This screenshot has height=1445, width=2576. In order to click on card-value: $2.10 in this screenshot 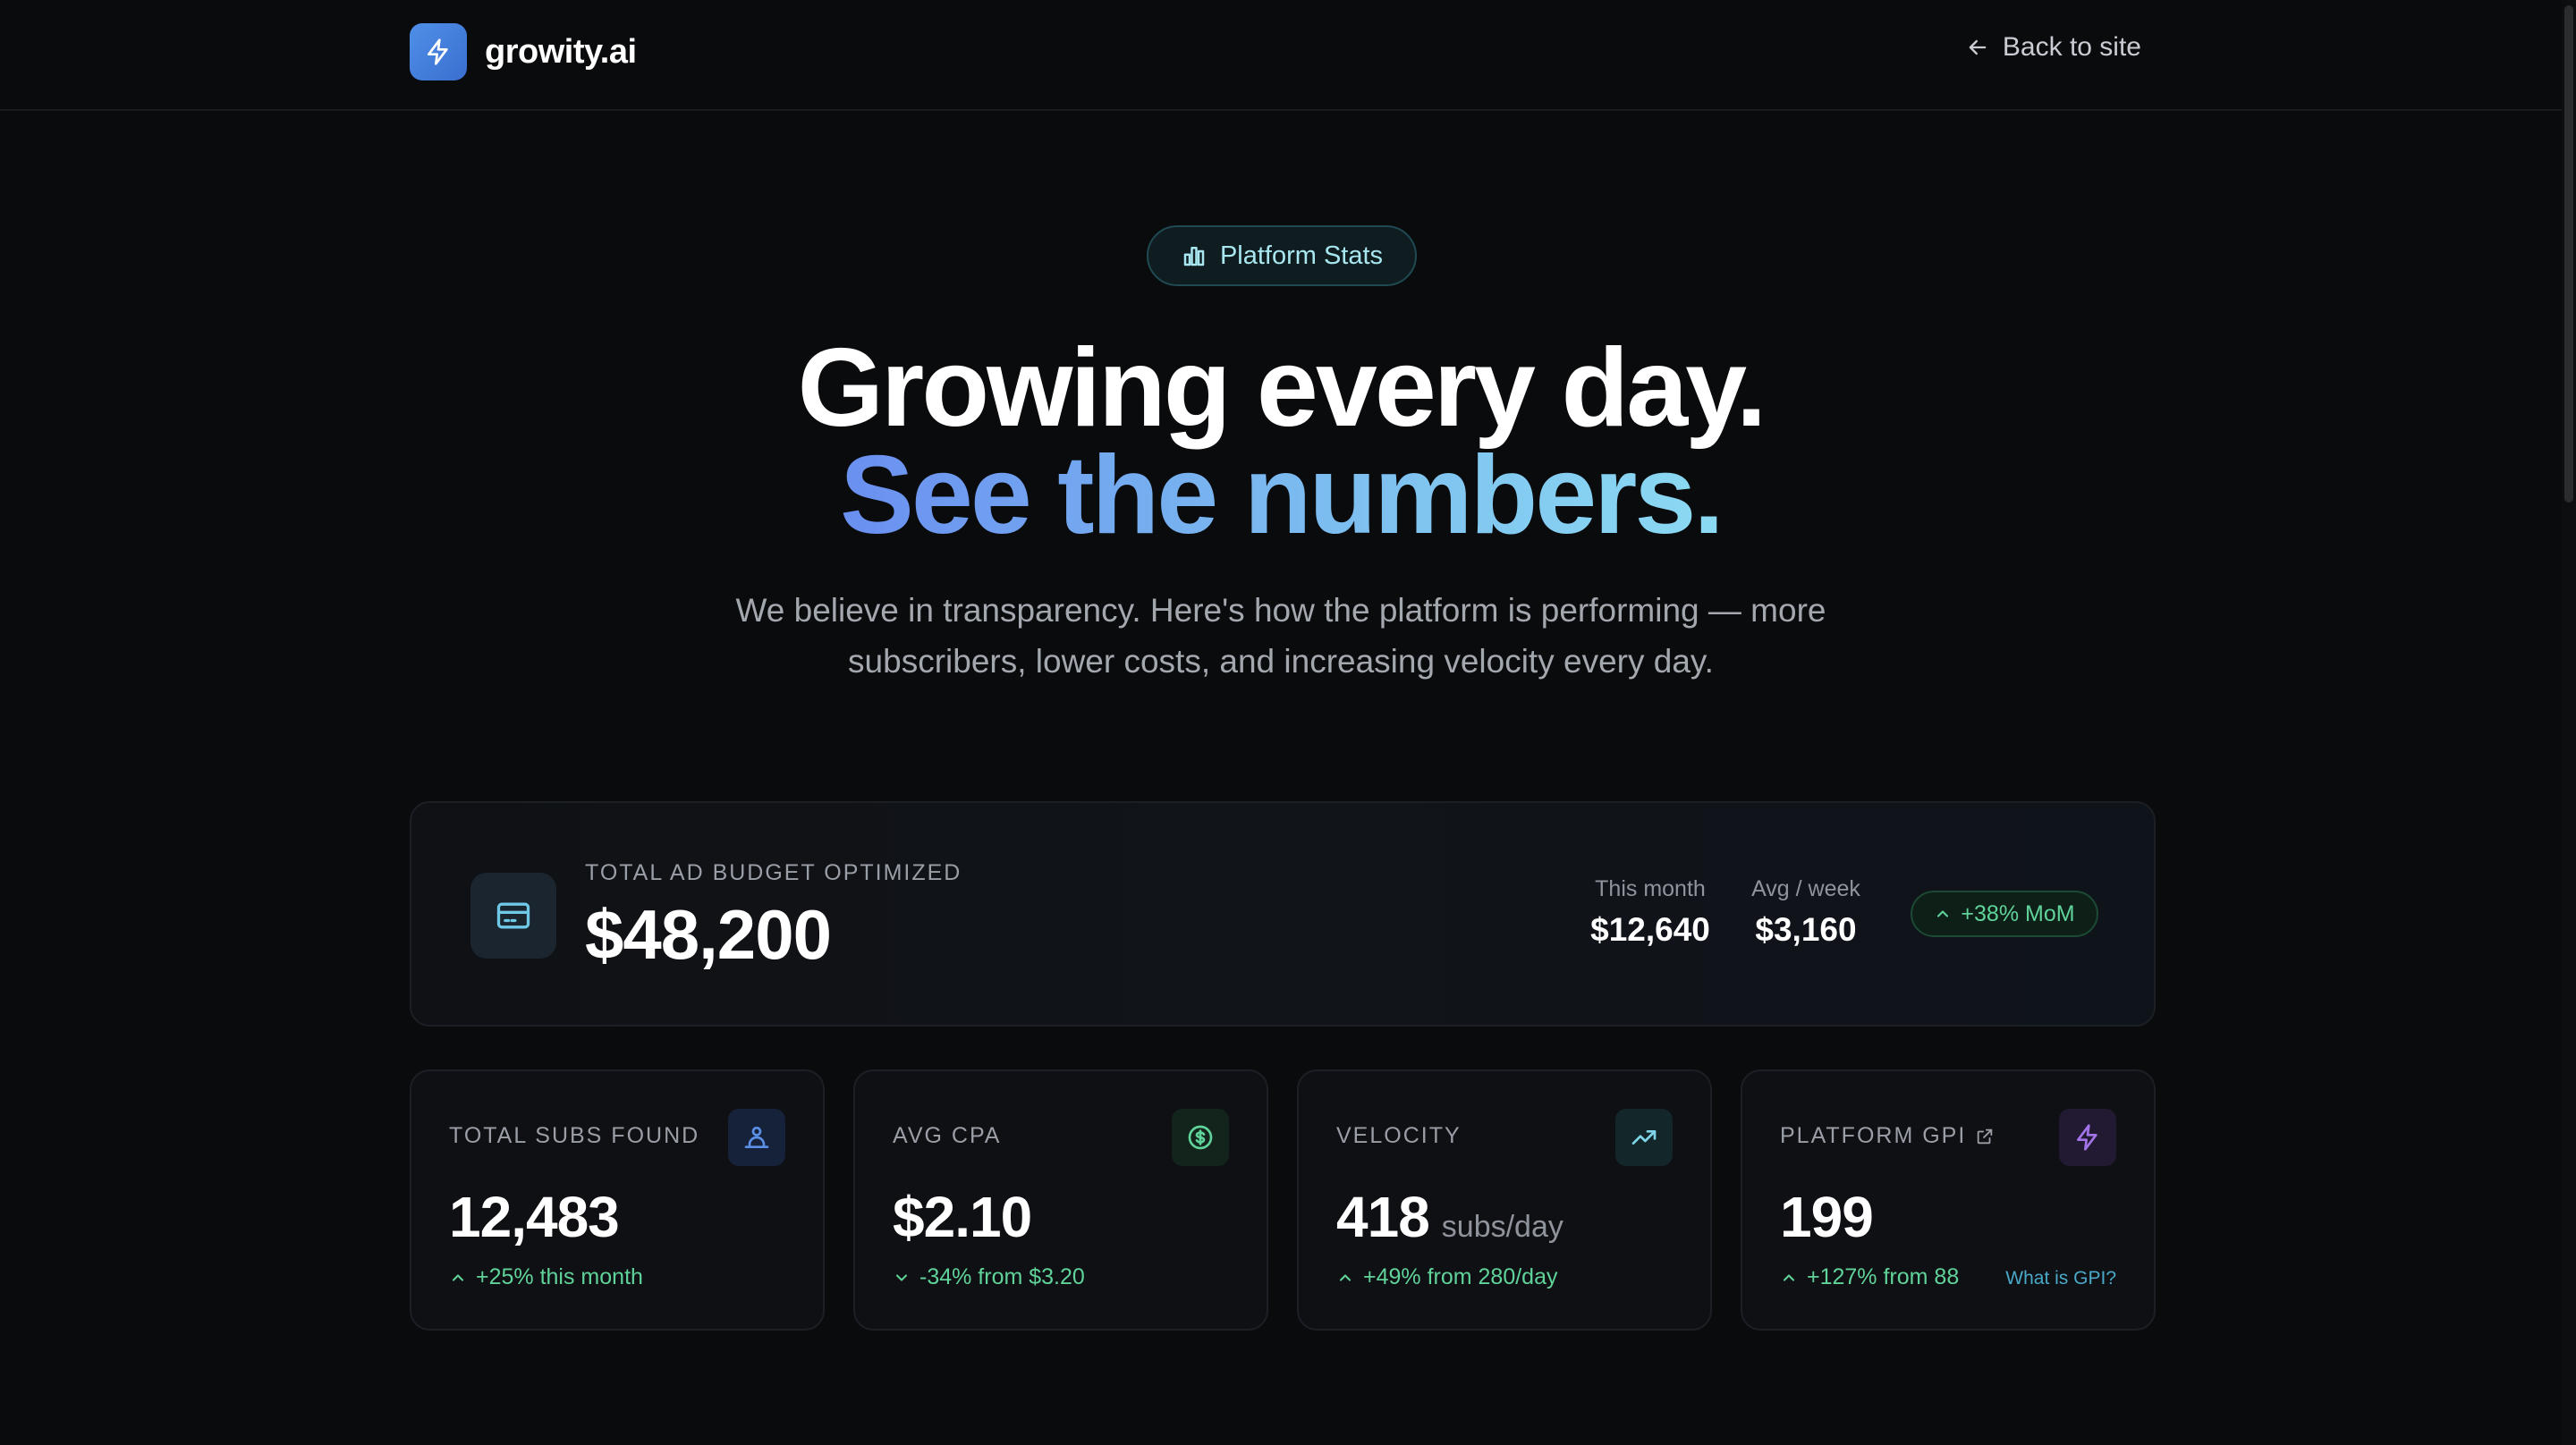, I will do `click(962, 1217)`.